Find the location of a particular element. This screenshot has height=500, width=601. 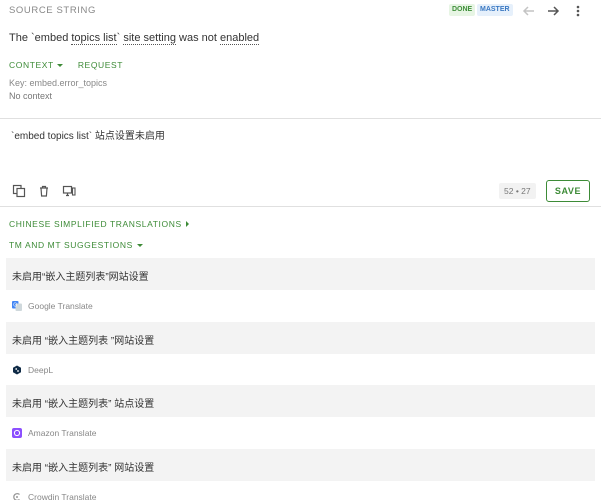

trash-icon is located at coordinates (44, 191).